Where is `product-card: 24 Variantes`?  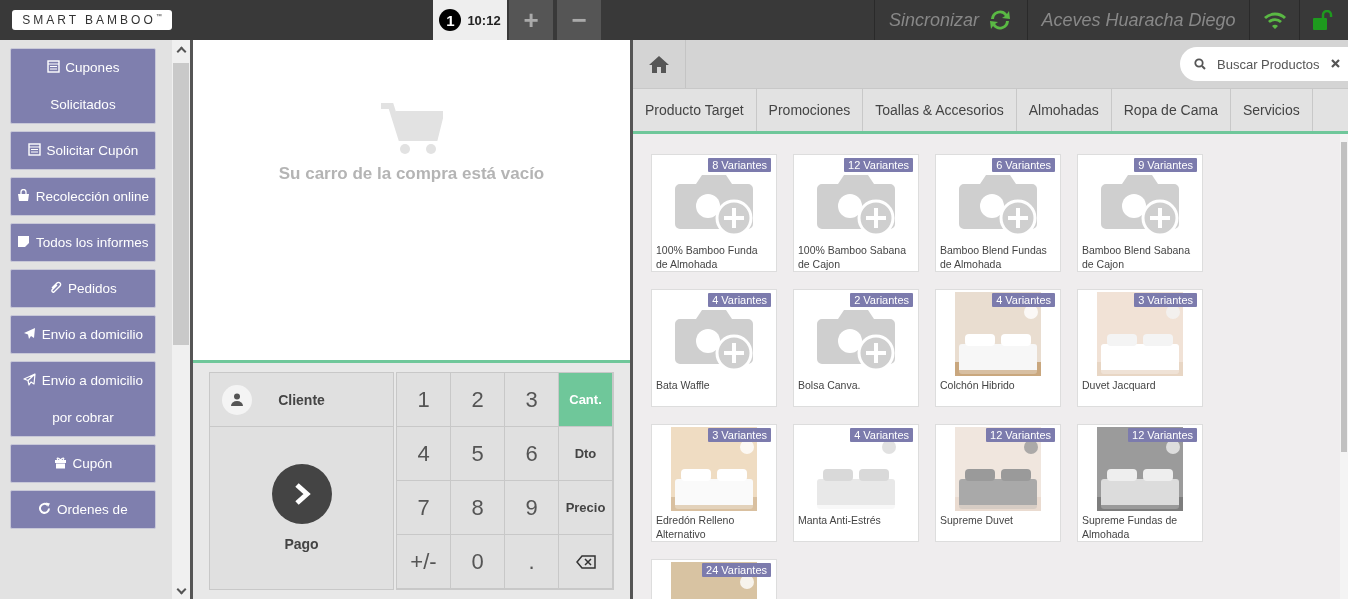
product-card: 24 Variantes is located at coordinates (714, 579).